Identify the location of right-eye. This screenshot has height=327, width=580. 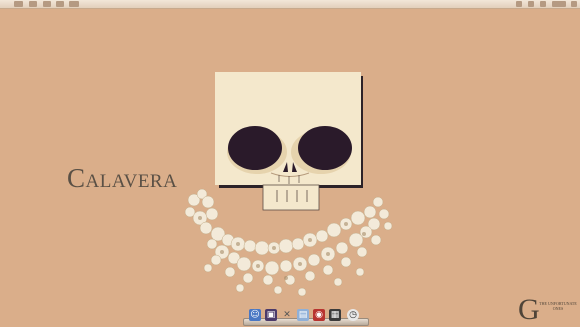
(325, 148).